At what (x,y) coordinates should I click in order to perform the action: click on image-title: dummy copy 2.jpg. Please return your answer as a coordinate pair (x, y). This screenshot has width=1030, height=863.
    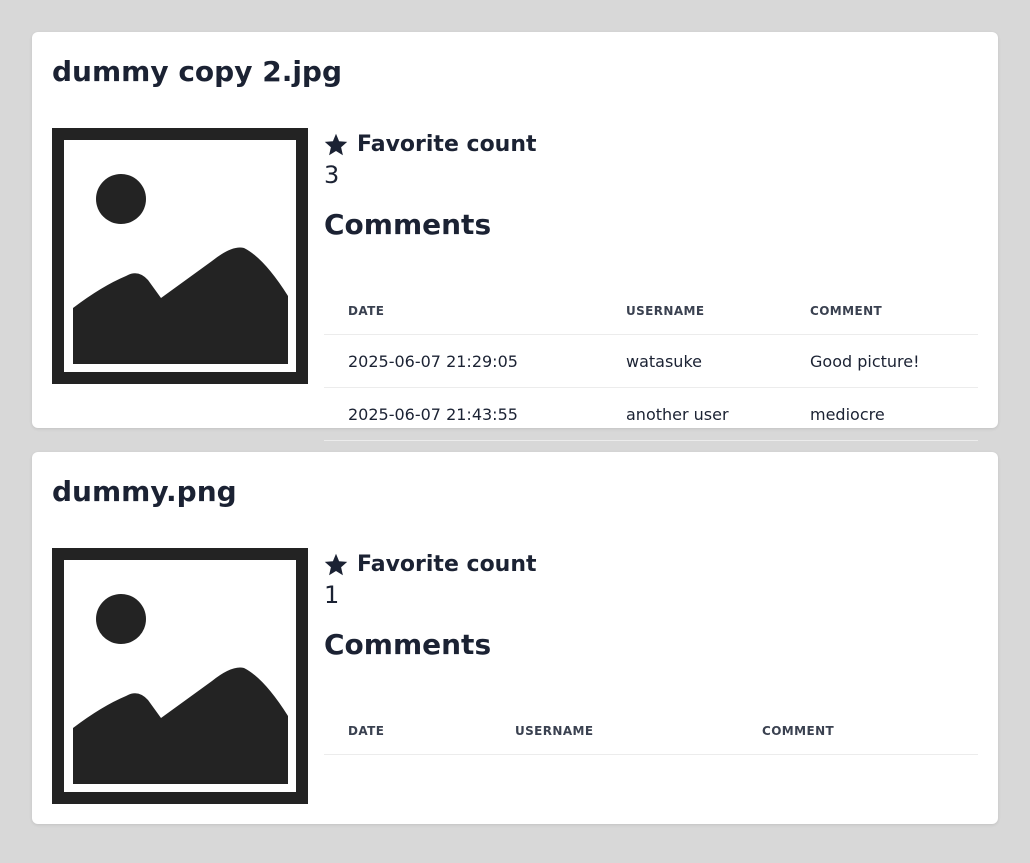
    Looking at the image, I should click on (197, 71).